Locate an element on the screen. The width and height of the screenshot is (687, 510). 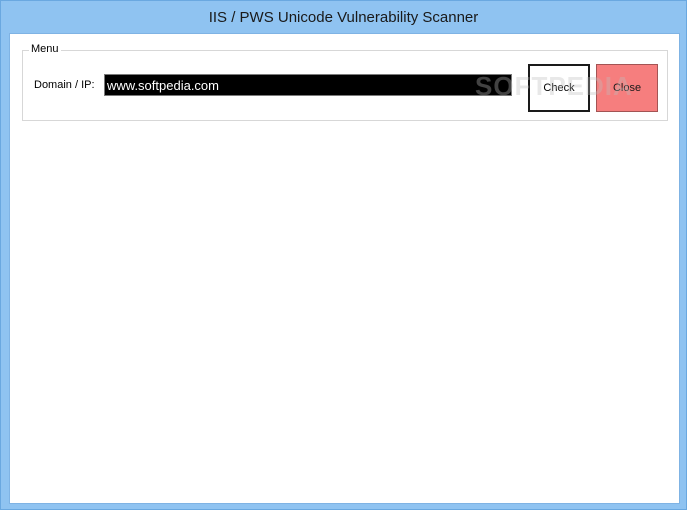
menu-legend: Menu is located at coordinates (45, 49).